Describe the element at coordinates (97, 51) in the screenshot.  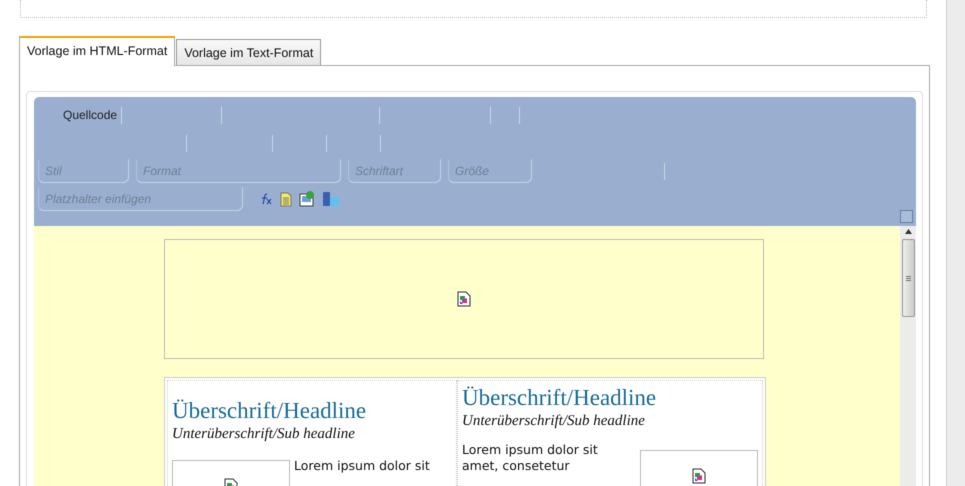
I see `tab: Vorlage im HTML-Format` at that location.